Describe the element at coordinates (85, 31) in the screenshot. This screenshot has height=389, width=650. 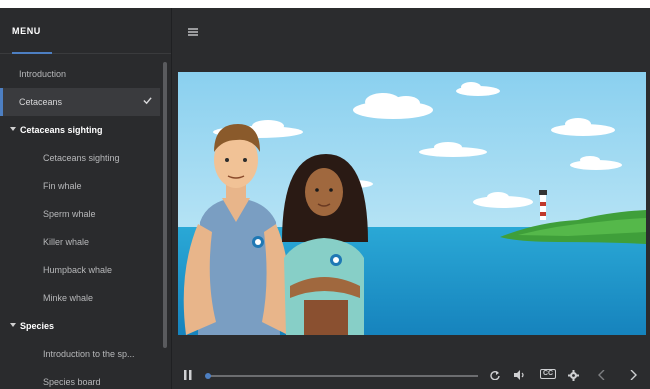
I see `menu-header: MENU` at that location.